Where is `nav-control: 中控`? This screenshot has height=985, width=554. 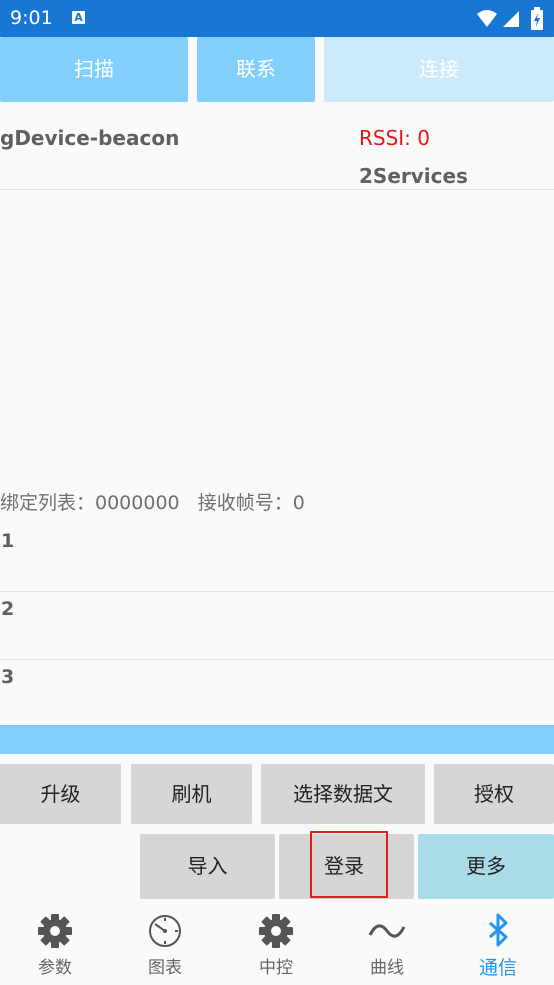 nav-control: 中控 is located at coordinates (276, 945).